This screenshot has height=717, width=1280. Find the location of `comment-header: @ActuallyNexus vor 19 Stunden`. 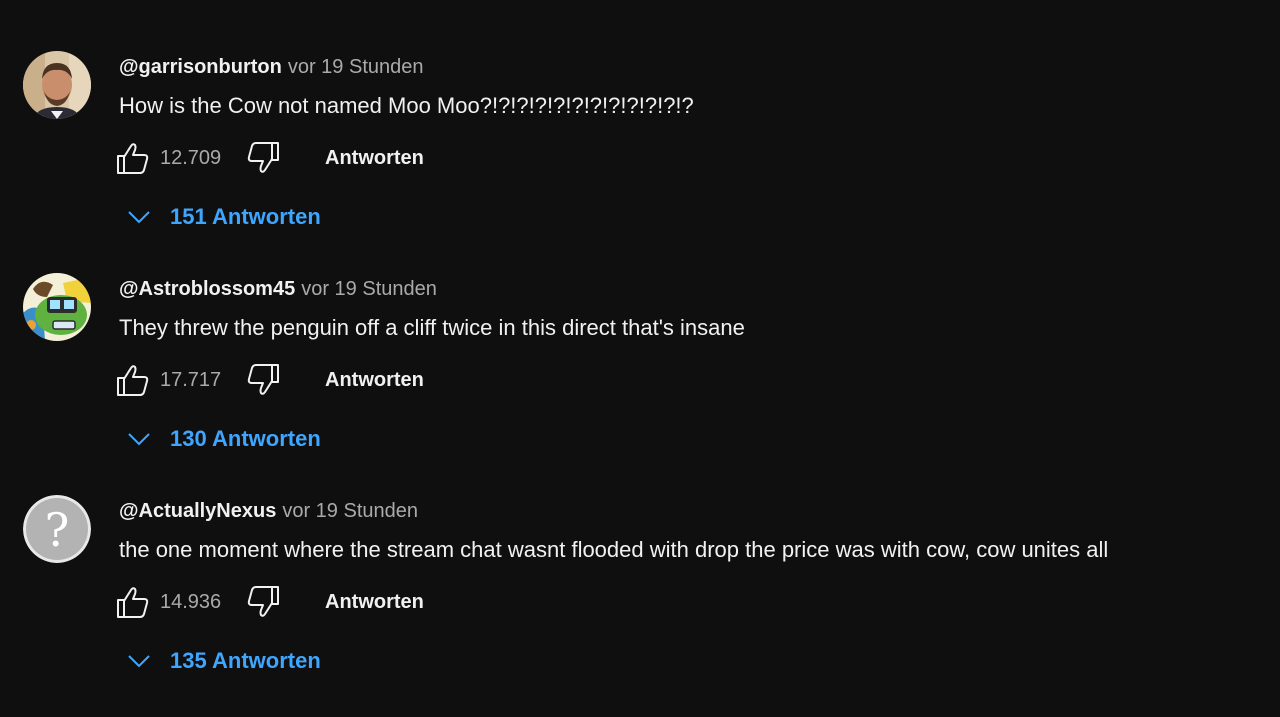

comment-header: @ActuallyNexus vor 19 Stunden is located at coordinates (268, 511).